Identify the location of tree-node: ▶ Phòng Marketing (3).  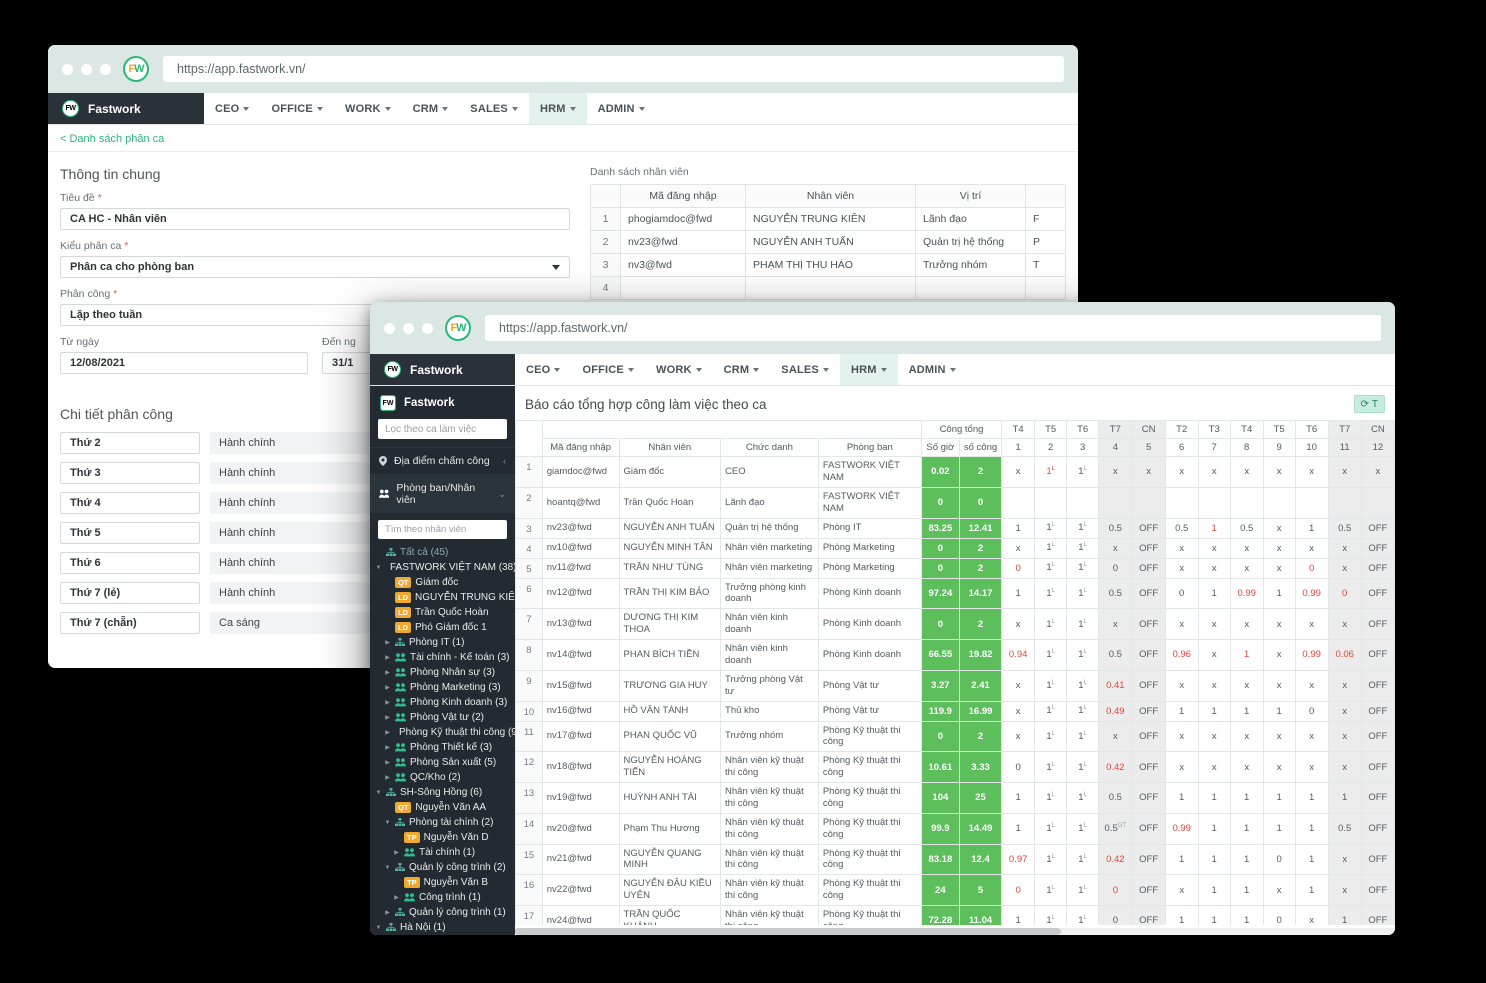
(442, 687).